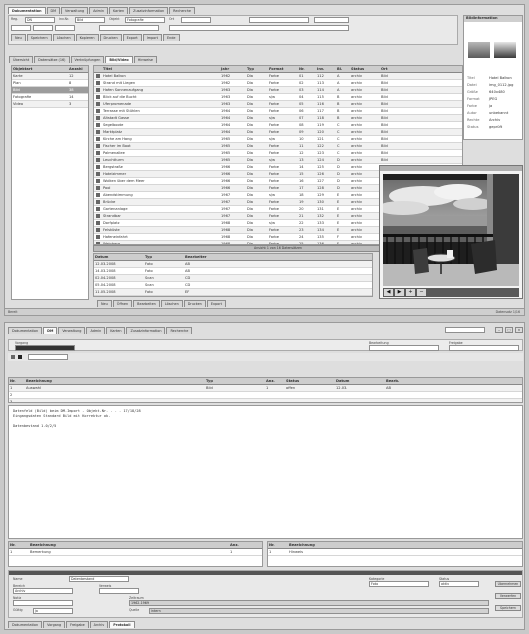 This screenshot has height=634, width=529. Describe the element at coordinates (53, 10) in the screenshot. I see `top-tab-1: DM` at that location.